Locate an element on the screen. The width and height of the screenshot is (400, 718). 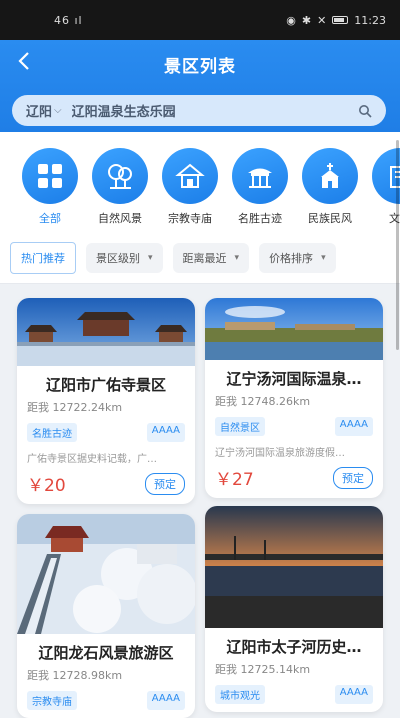
scenic-distance: 距我 12728.98km is located at coordinates (75, 675).